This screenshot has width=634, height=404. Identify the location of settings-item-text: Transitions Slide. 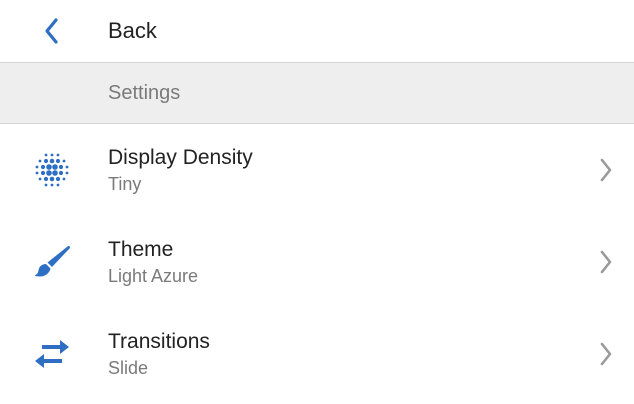
(341, 354).